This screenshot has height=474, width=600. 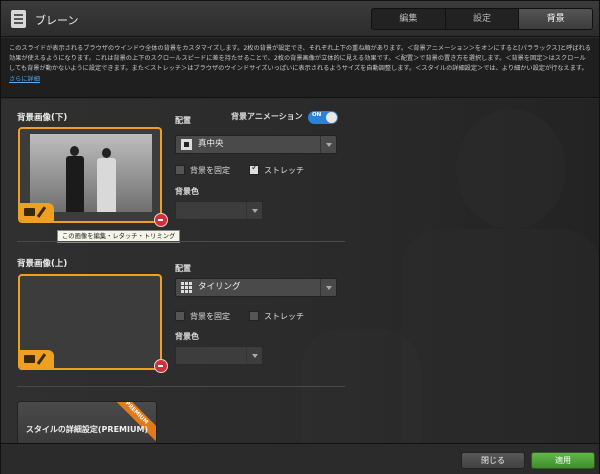 I want to click on lower-placement-value: 真中央, so click(x=211, y=144).